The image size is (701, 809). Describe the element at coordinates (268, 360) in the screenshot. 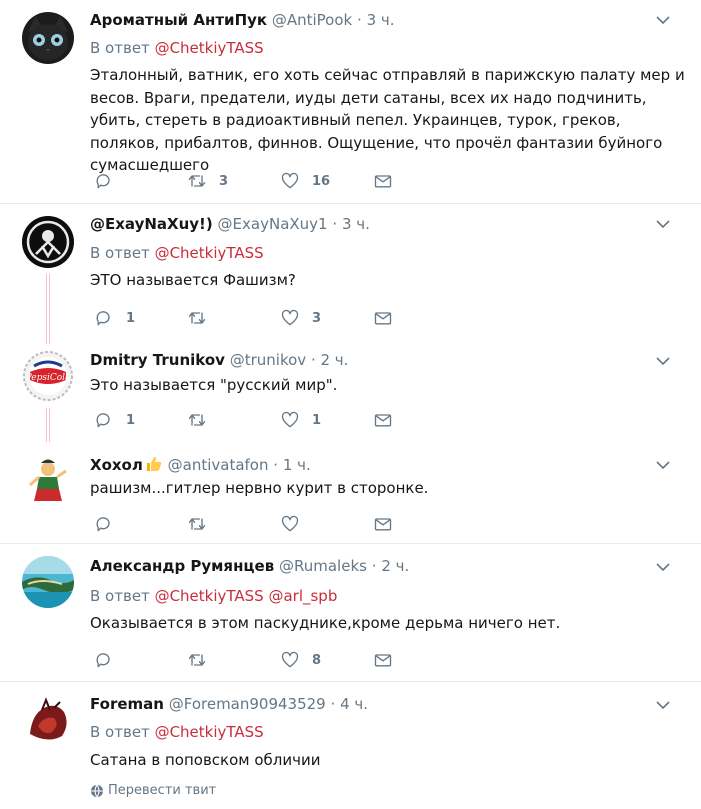

I see `user-handle: @trunikov` at that location.